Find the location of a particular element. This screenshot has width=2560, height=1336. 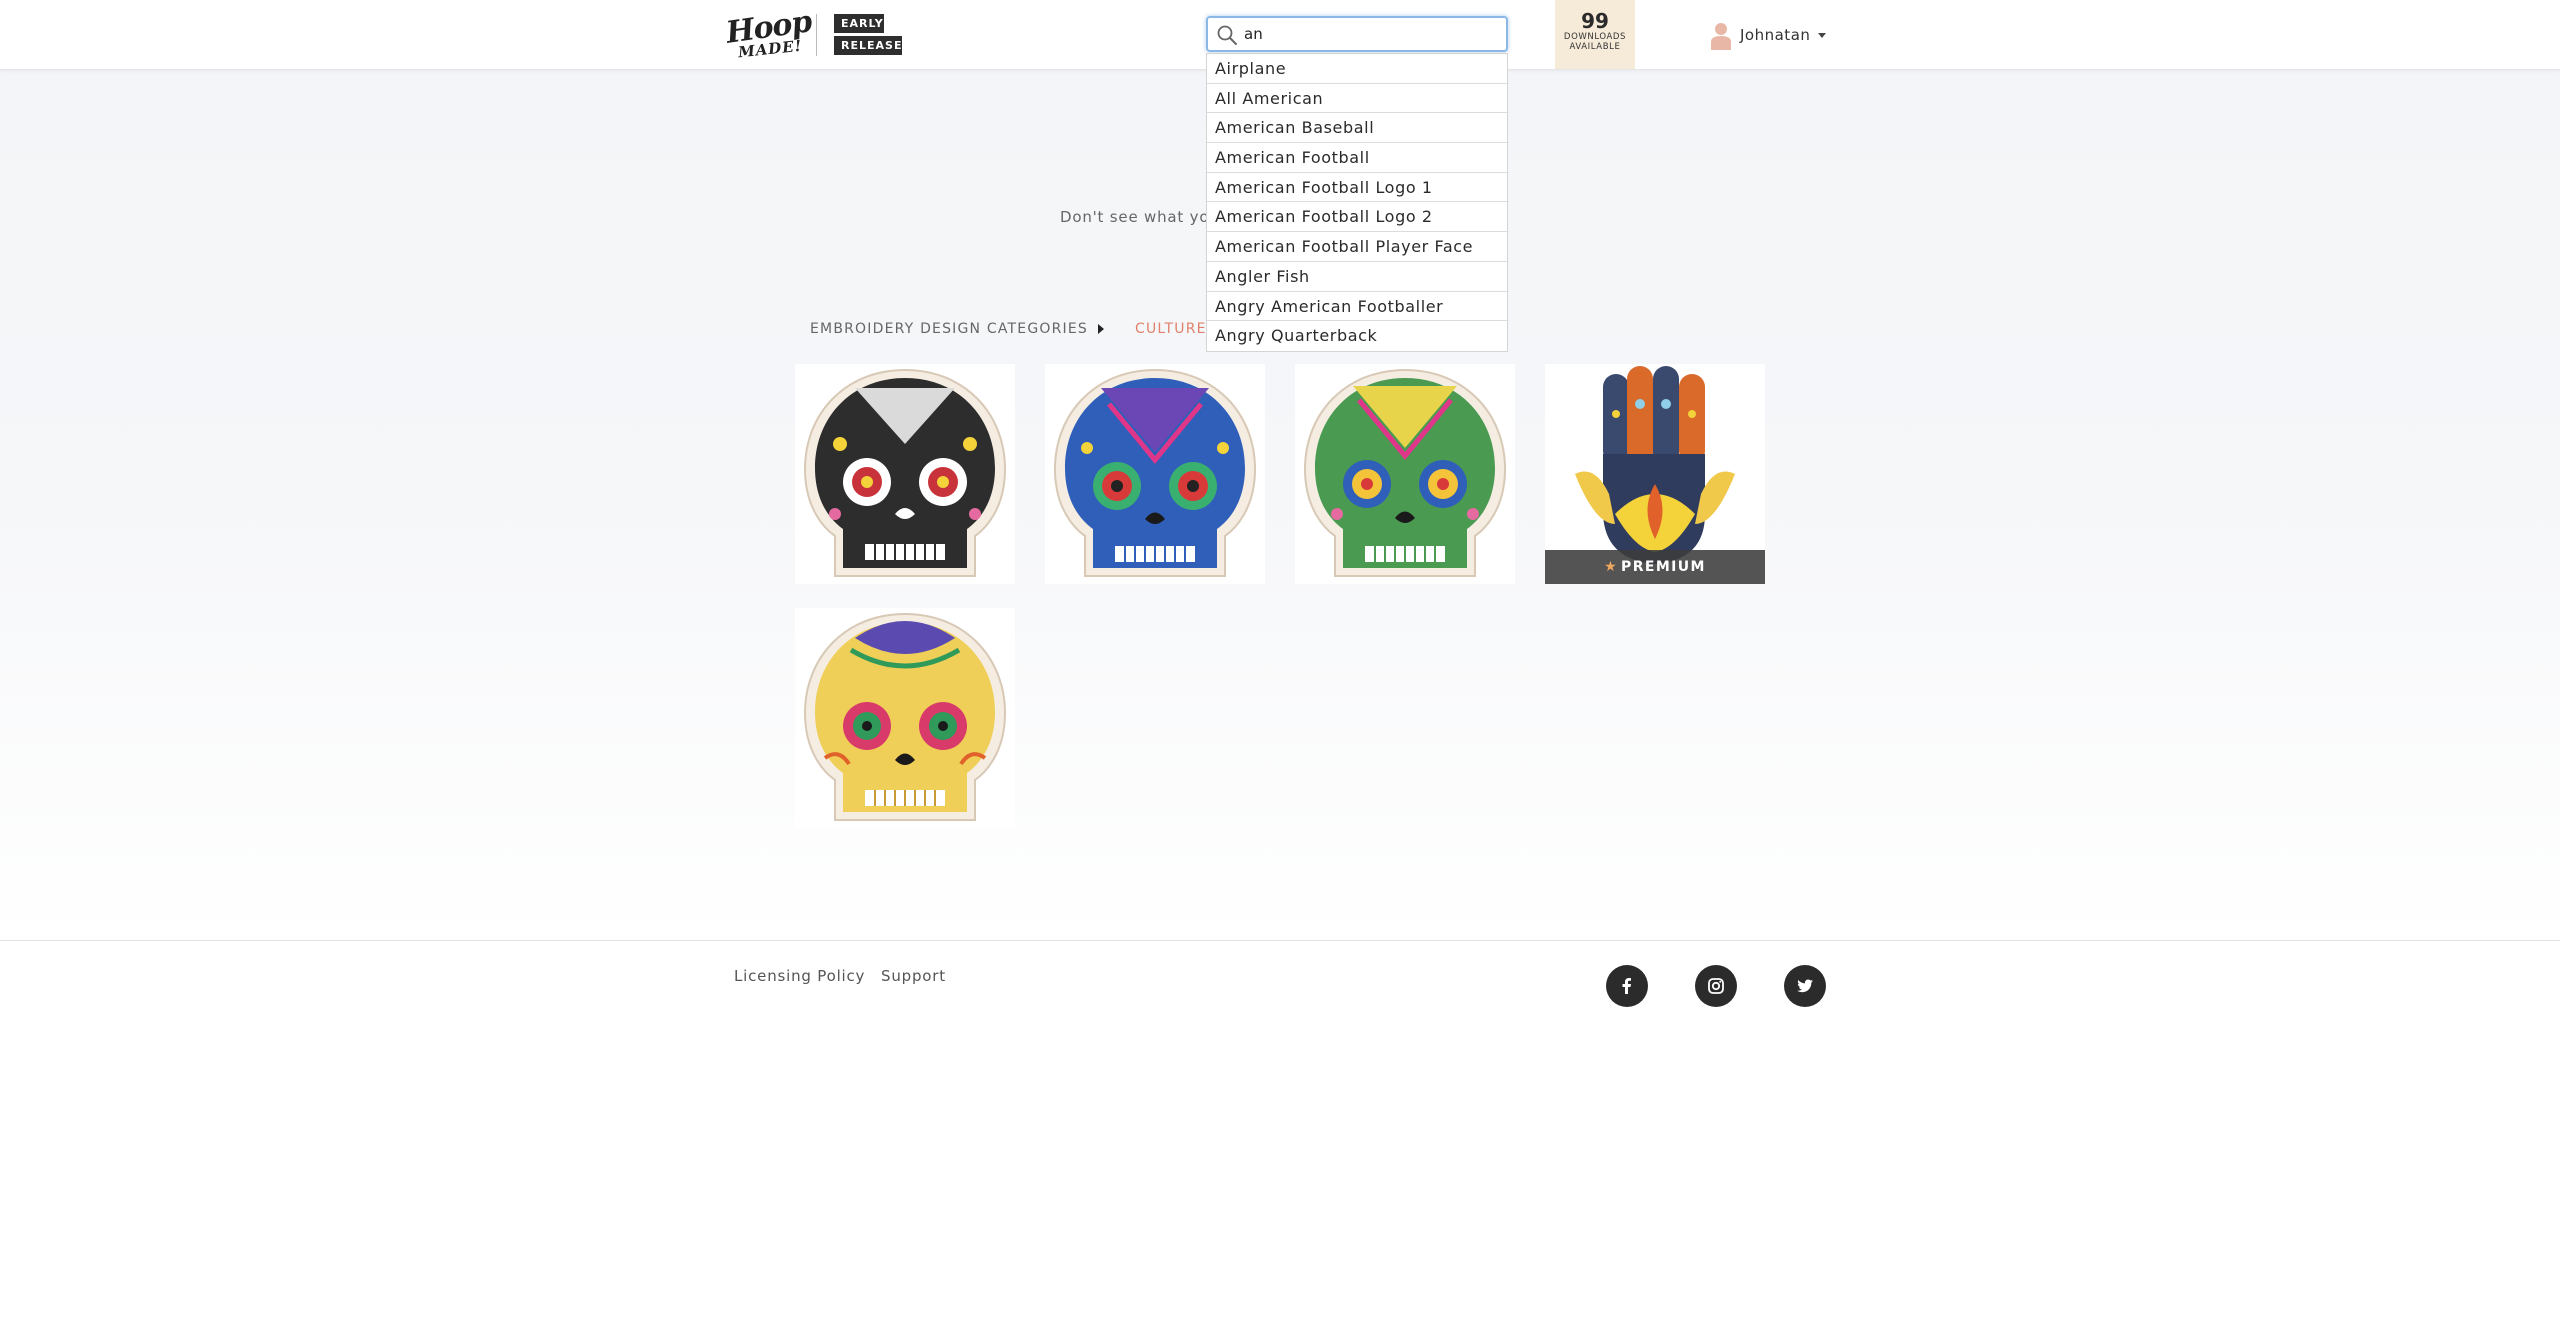

search-box is located at coordinates (1357, 34).